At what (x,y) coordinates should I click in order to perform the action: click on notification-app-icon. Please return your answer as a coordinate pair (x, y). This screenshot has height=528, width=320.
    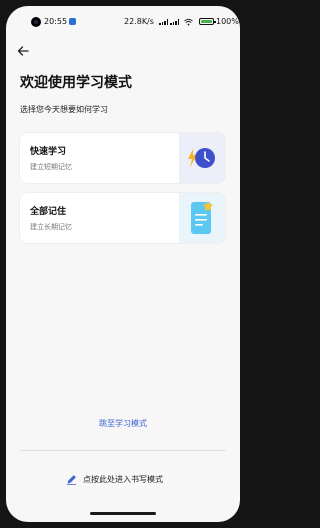
    Looking at the image, I should click on (72, 21).